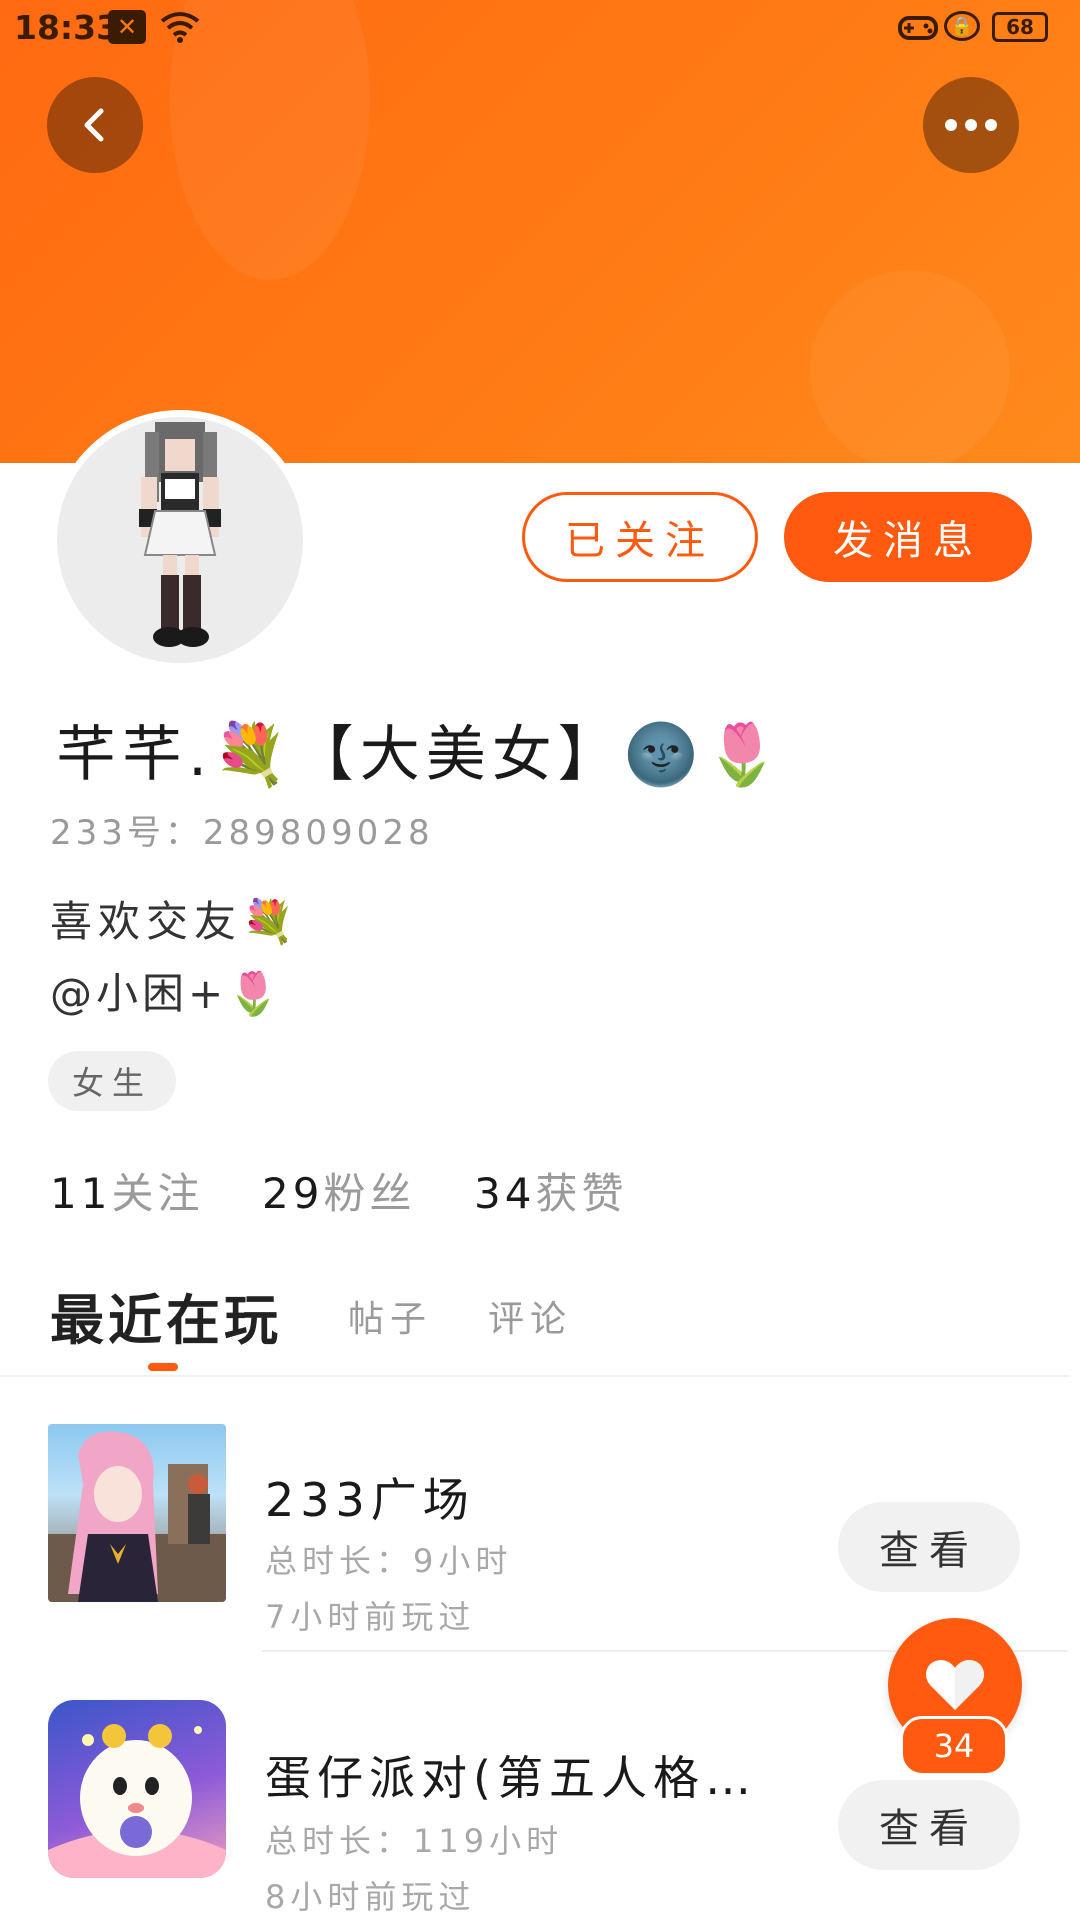  I want to click on game-icon-233-plaza, so click(137, 1513).